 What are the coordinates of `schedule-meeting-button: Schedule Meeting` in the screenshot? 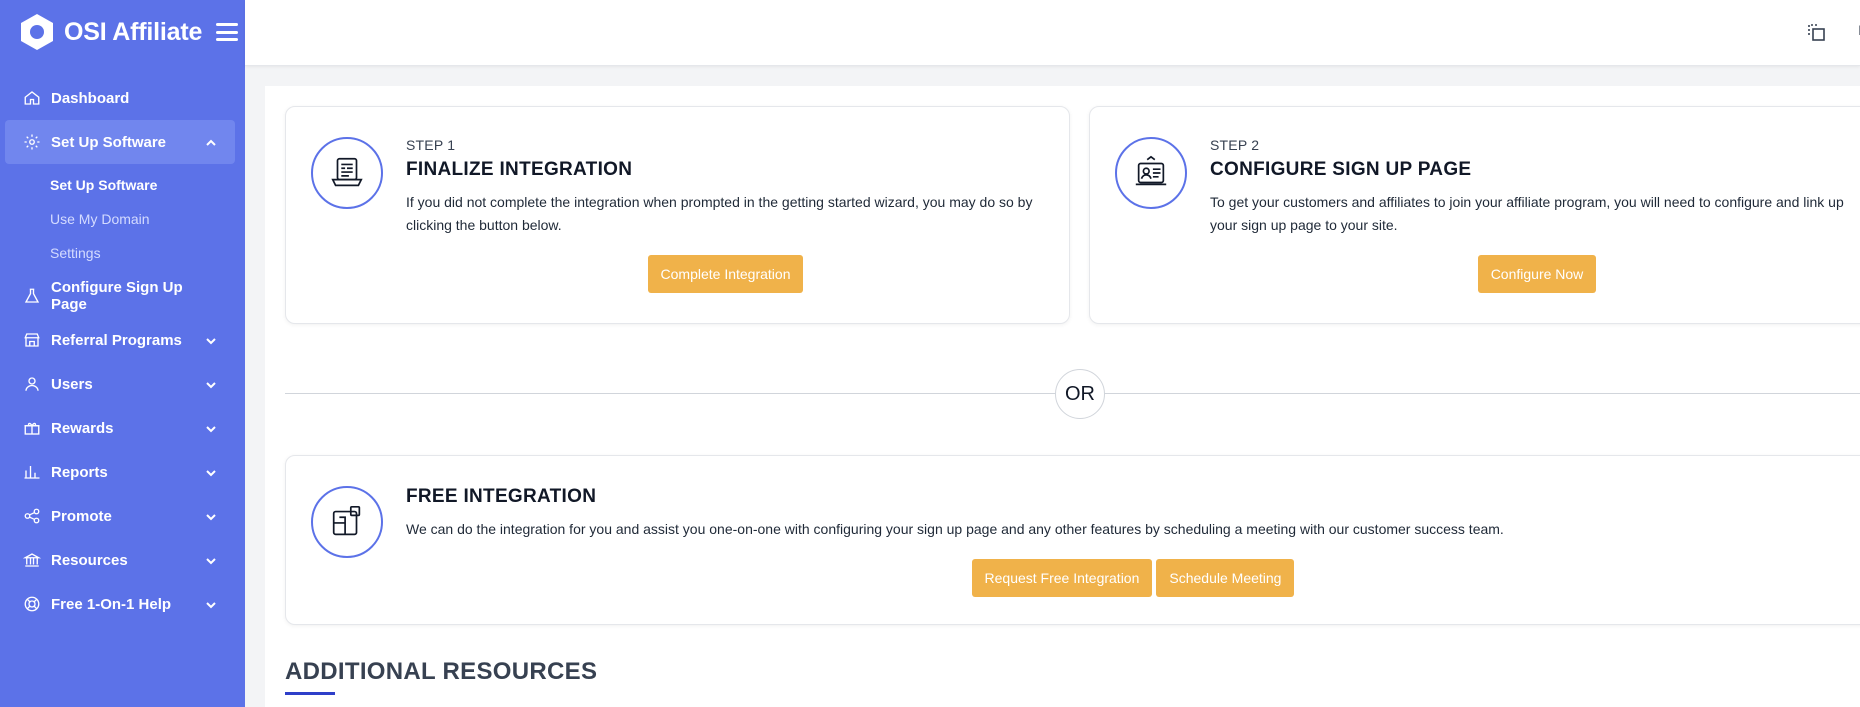 It's located at (1225, 578).